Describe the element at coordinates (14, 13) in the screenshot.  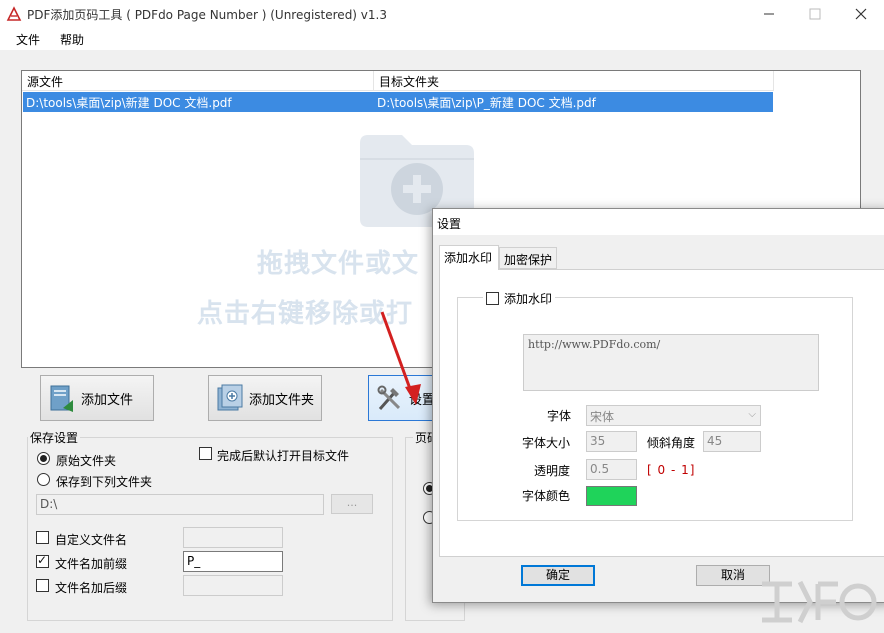
I see `app-pdf-icon` at that location.